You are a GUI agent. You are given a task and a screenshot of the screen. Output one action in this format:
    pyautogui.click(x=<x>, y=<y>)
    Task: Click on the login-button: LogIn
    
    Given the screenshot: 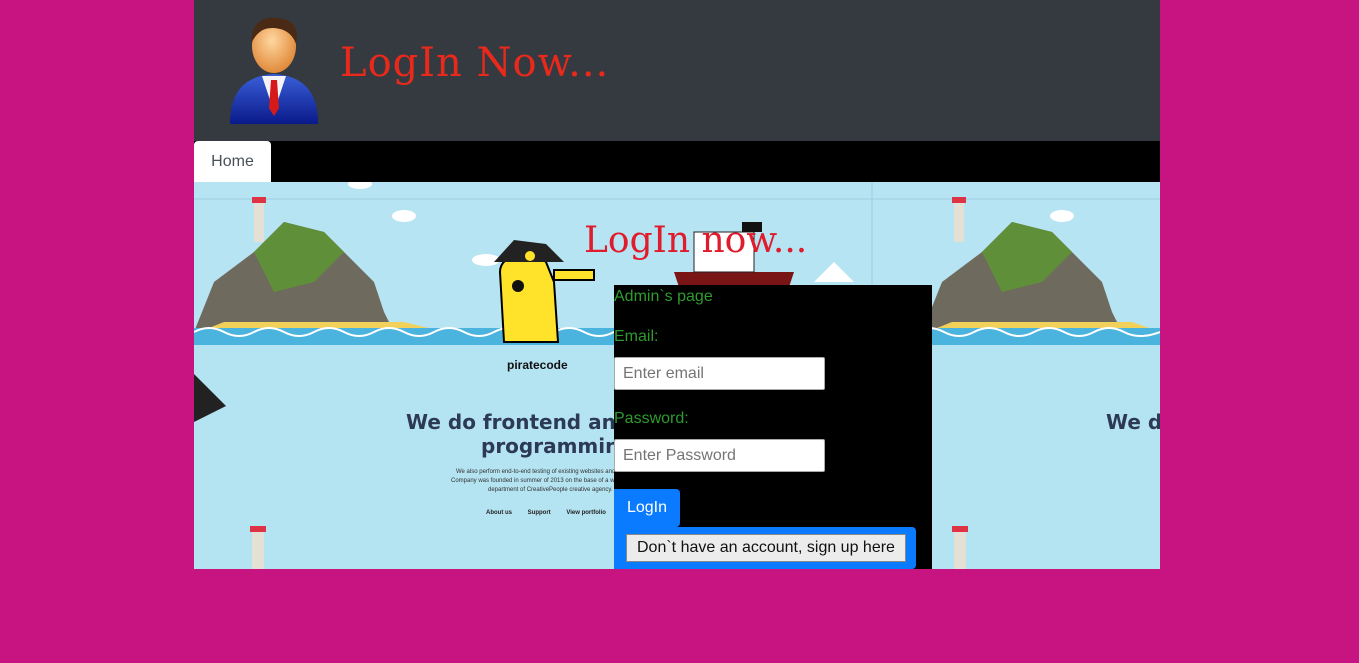 What is the action you would take?
    pyautogui.click(x=647, y=508)
    